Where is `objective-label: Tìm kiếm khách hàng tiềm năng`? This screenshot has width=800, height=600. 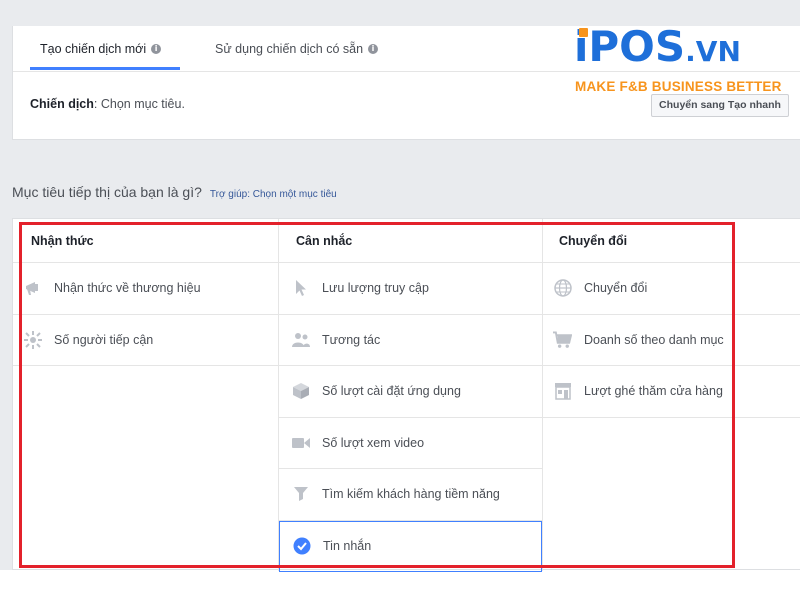 objective-label: Tìm kiếm khách hàng tiềm năng is located at coordinates (411, 494).